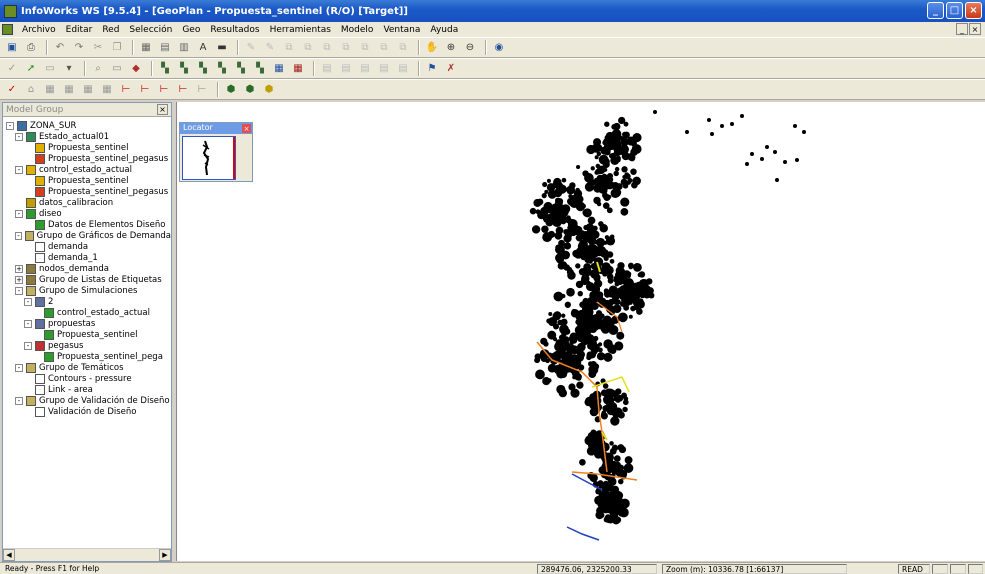 This screenshot has width=985, height=574. What do you see at coordinates (451, 69) in the screenshot?
I see `validate-icon: ✗` at bounding box center [451, 69].